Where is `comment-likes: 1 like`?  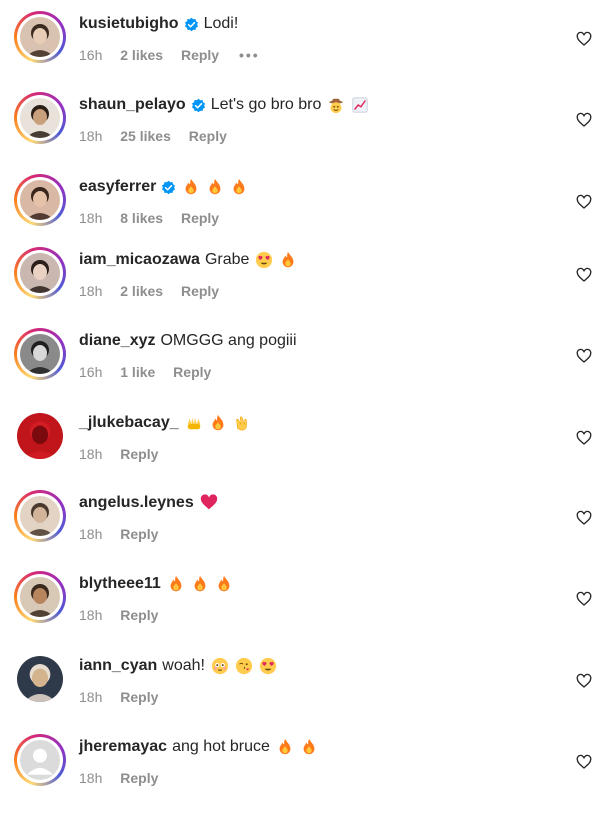
comment-likes: 1 like is located at coordinates (137, 372).